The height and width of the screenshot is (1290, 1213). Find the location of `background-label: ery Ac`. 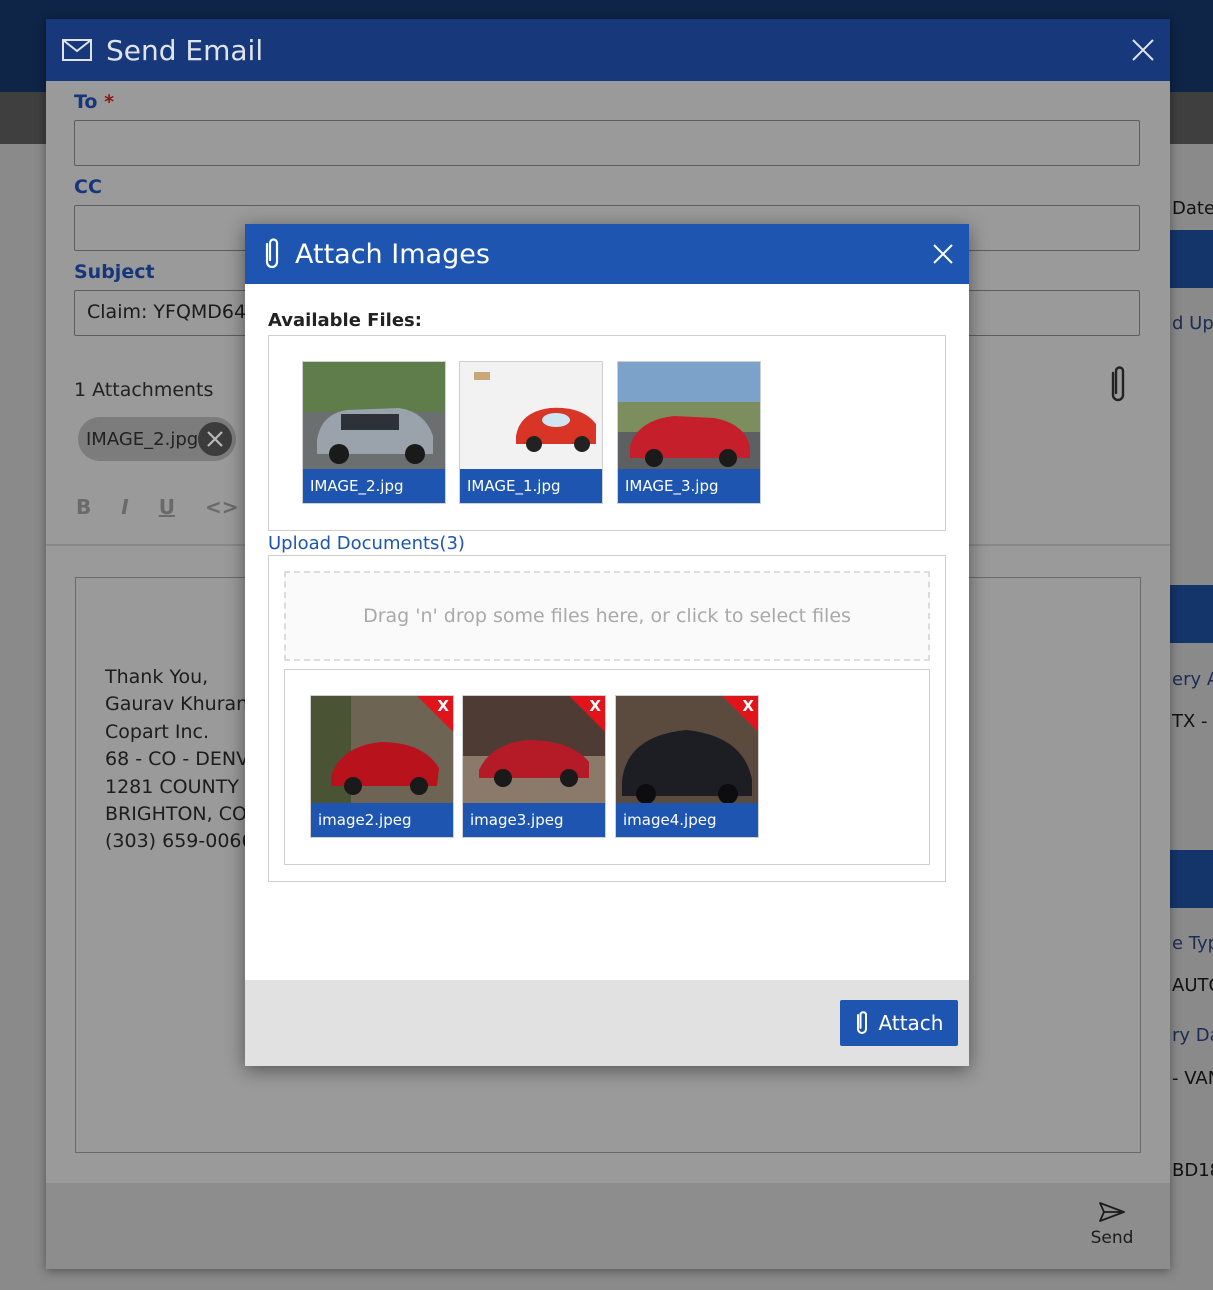

background-label: ery Ac is located at coordinates (1192, 679).